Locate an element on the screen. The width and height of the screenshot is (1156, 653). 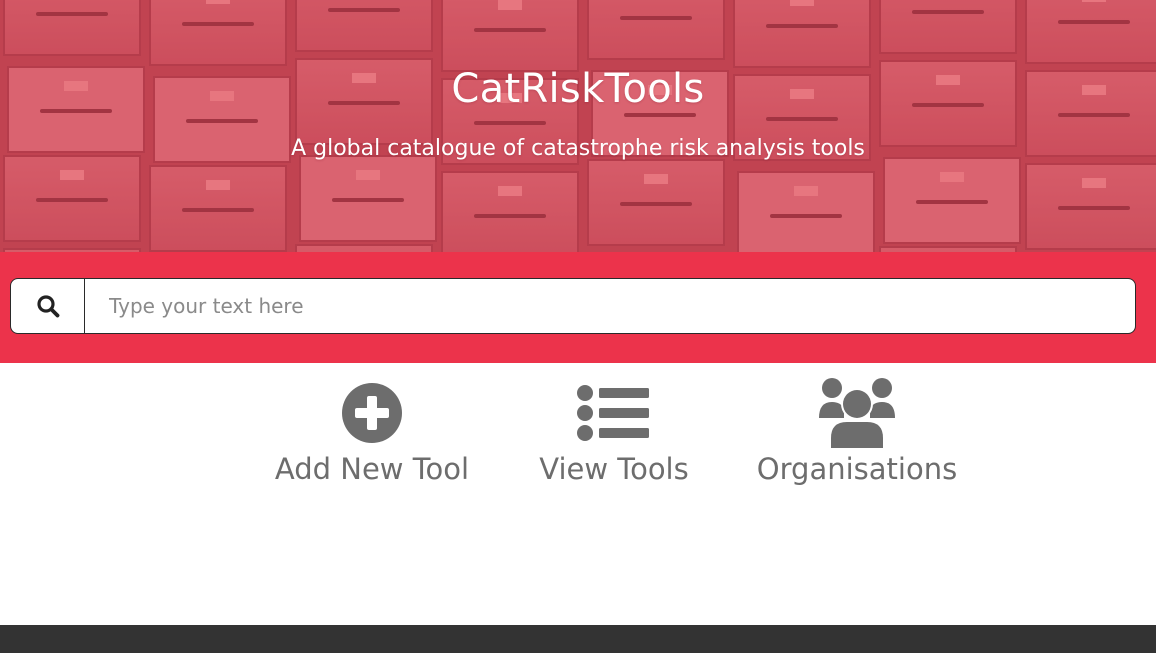
organisations-label: Organisations is located at coordinates (857, 469).